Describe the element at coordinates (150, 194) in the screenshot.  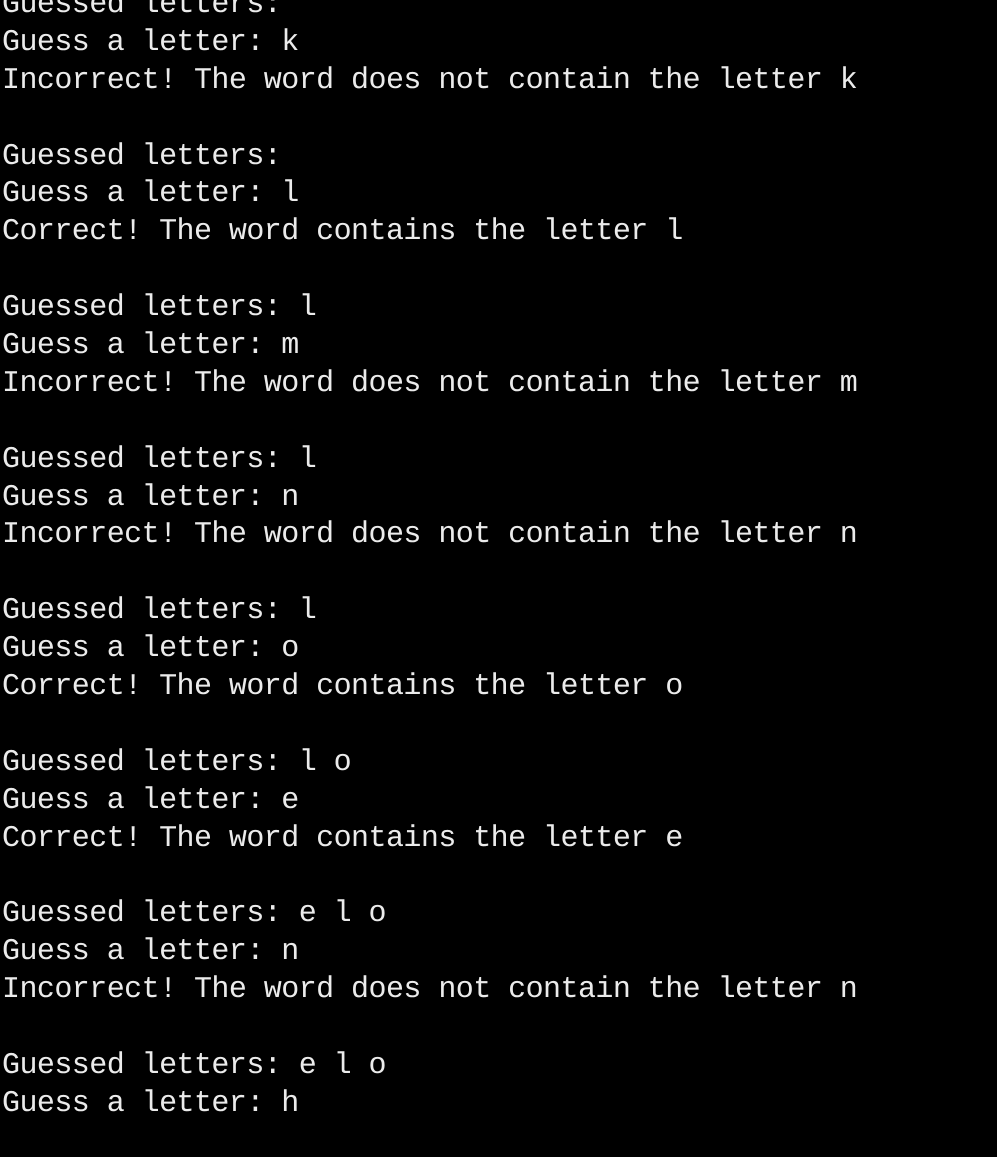
I see `terminal-line: Guess a letter: l` at that location.